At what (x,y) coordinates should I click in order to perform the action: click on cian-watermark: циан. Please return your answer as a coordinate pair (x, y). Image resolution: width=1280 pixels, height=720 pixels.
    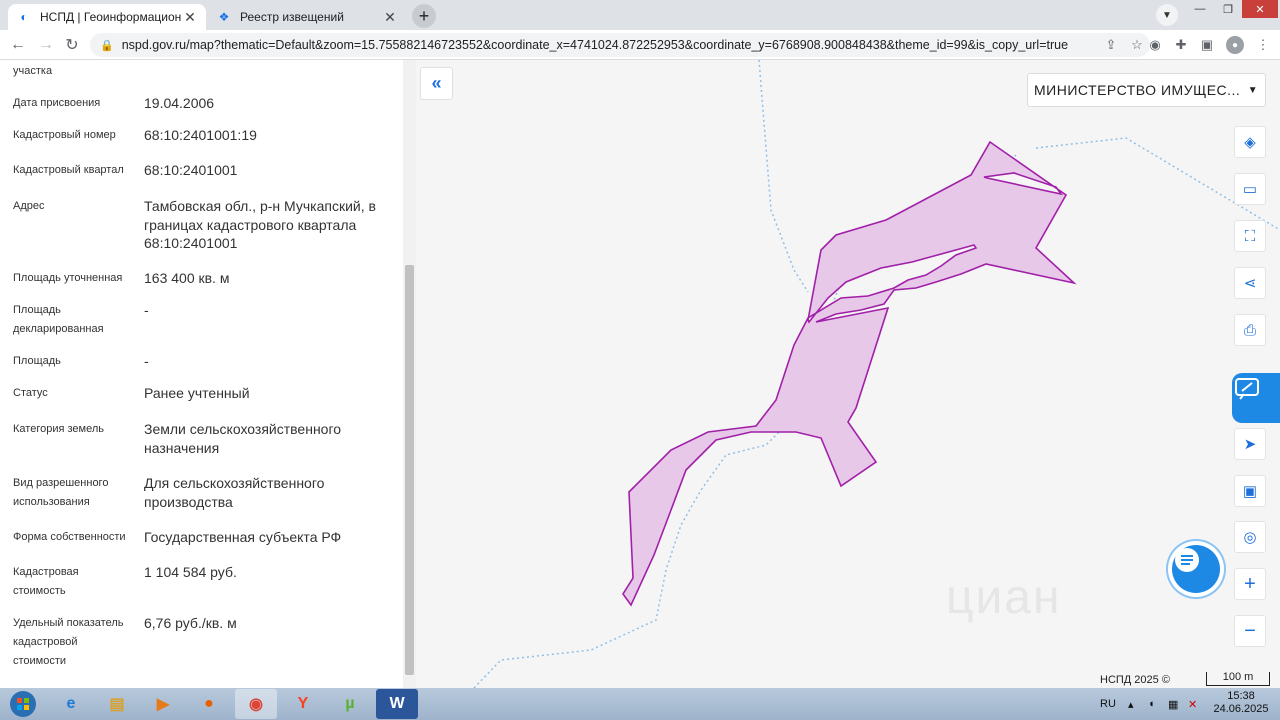
    Looking at the image, I should click on (1004, 597).